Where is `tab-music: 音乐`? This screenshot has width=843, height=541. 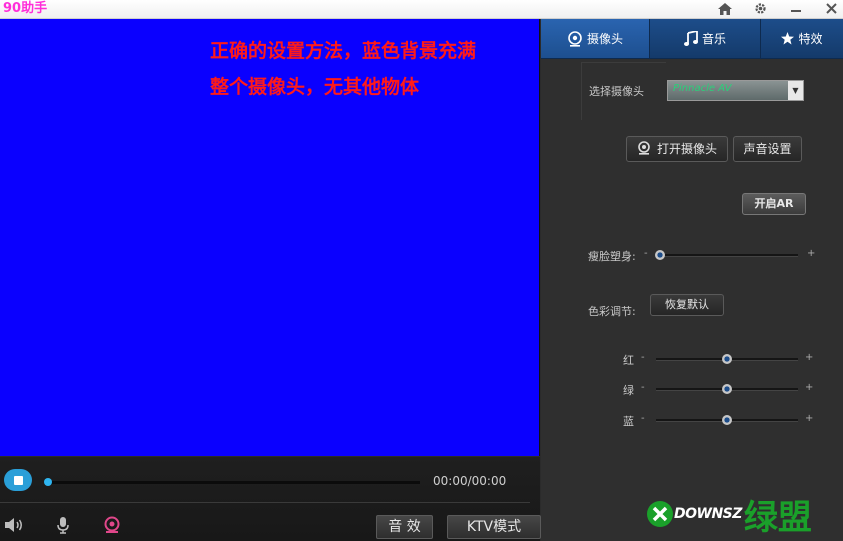 tab-music: 音乐 is located at coordinates (705, 38).